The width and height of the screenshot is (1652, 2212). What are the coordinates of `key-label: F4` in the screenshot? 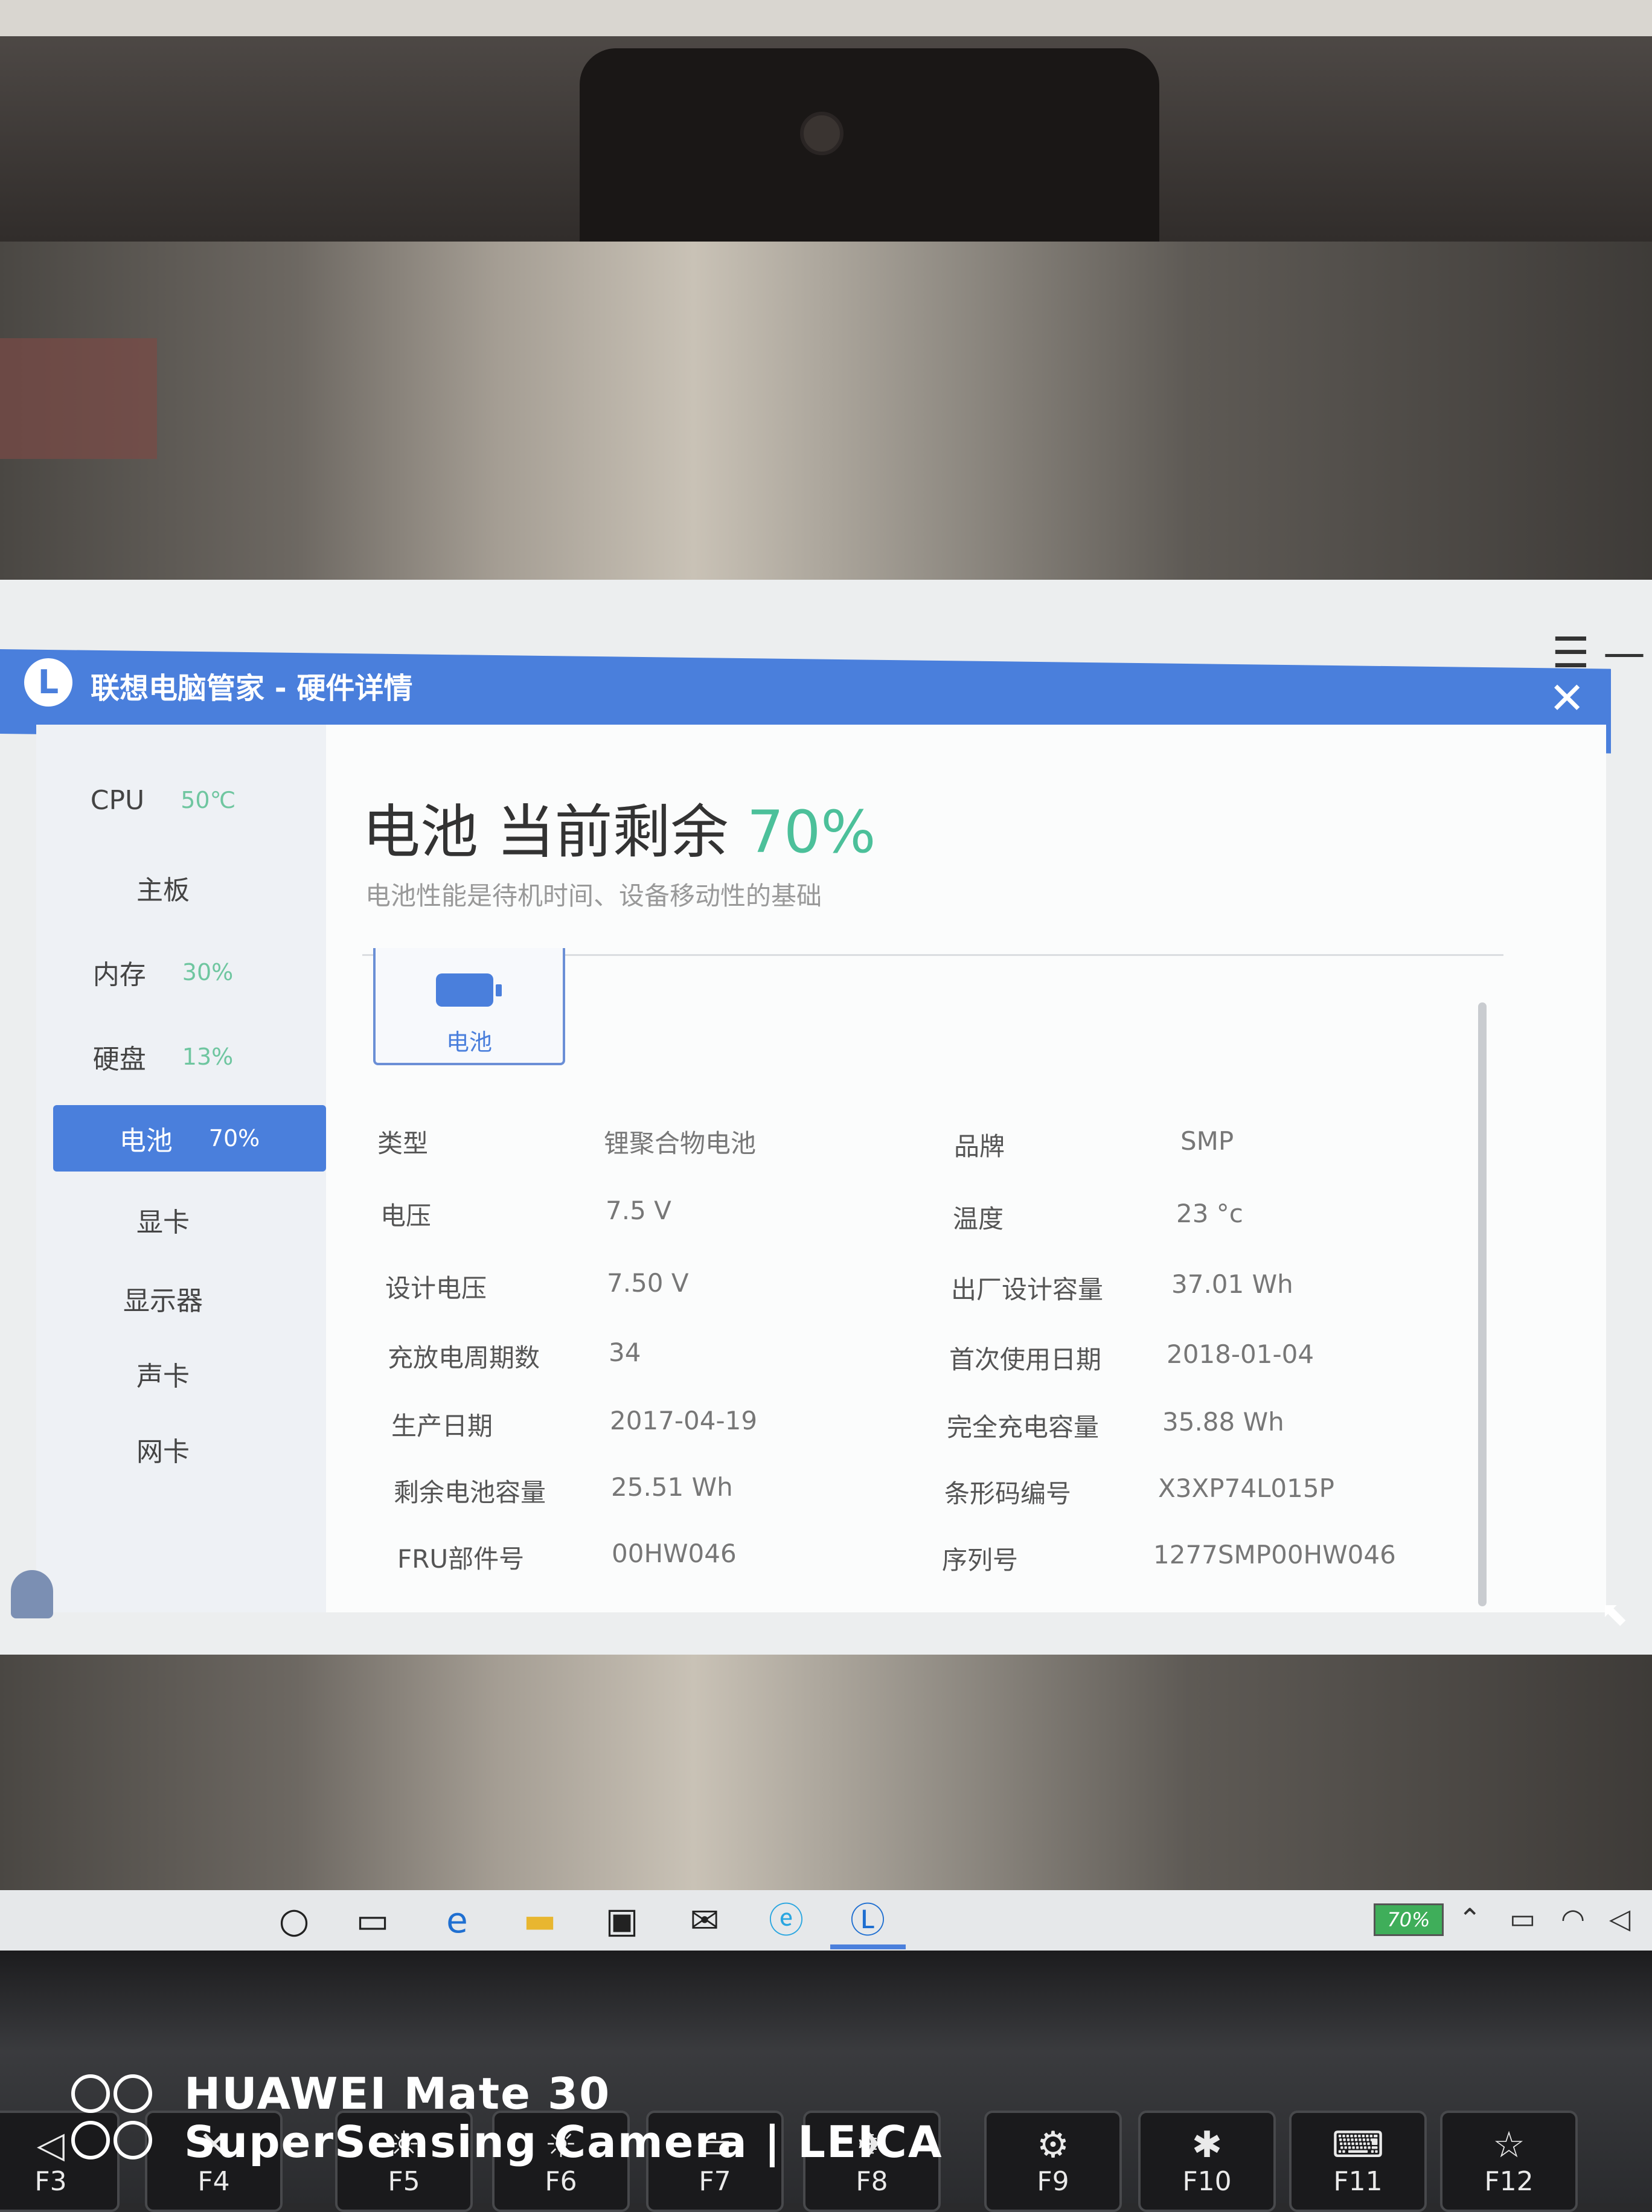 It's located at (213, 2182).